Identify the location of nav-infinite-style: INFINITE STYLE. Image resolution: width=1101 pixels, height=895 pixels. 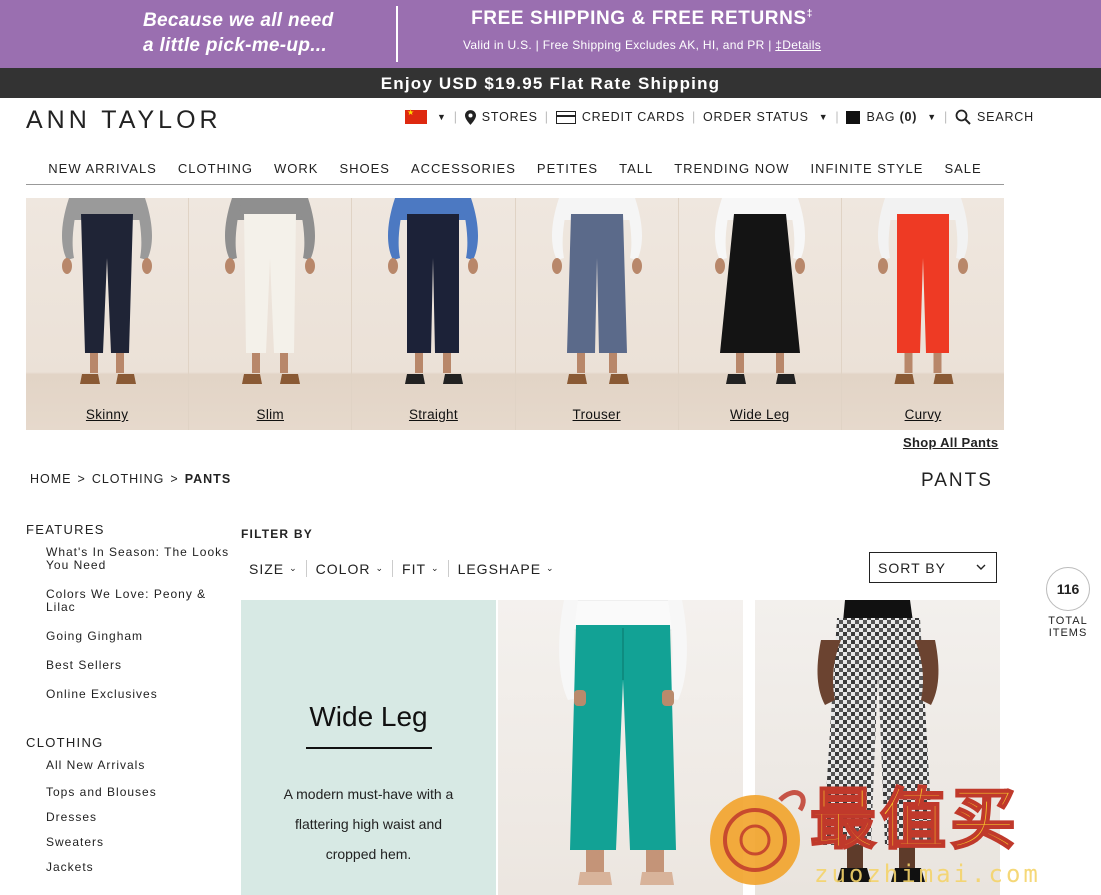
(866, 168).